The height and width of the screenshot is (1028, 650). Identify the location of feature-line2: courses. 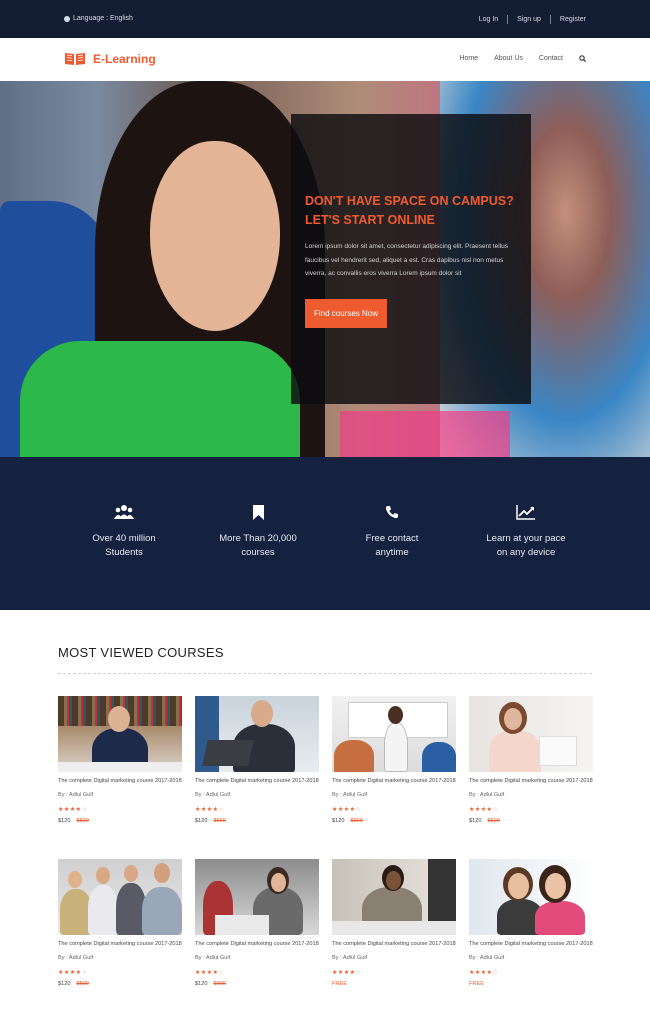
(258, 552).